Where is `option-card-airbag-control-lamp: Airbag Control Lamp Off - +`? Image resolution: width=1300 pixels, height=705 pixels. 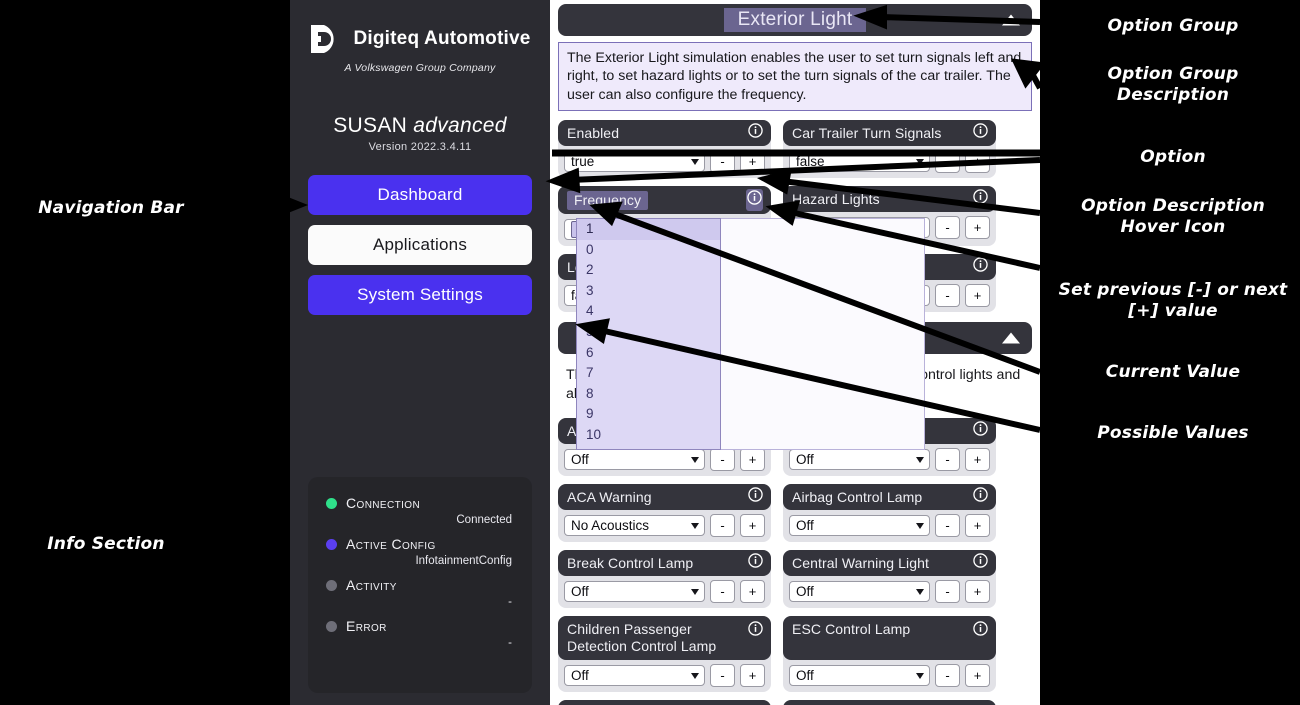 option-card-airbag-control-lamp: Airbag Control Lamp Off - + is located at coordinates (889, 513).